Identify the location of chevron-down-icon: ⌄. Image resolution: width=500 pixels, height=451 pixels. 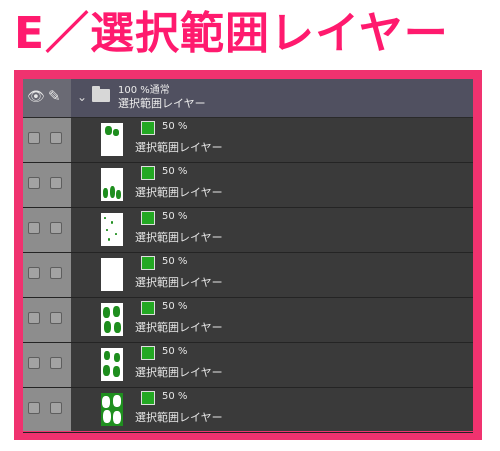
(82, 97).